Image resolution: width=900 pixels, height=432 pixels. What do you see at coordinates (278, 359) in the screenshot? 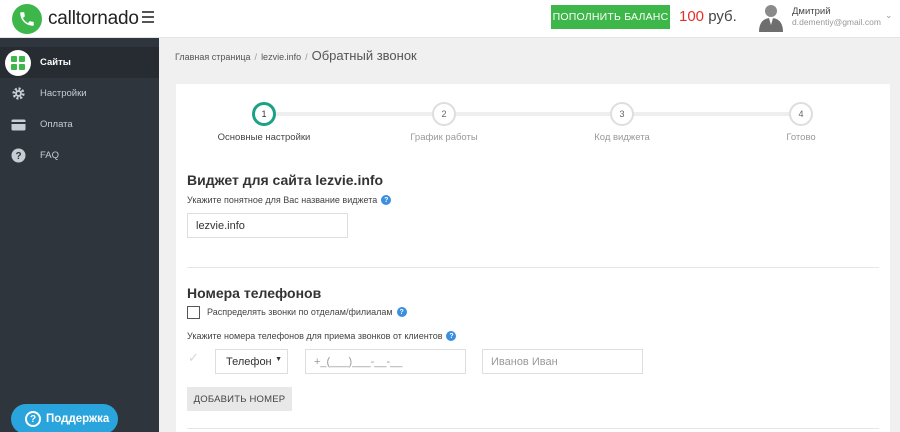
I see `caret-down-icon: ▼` at bounding box center [278, 359].